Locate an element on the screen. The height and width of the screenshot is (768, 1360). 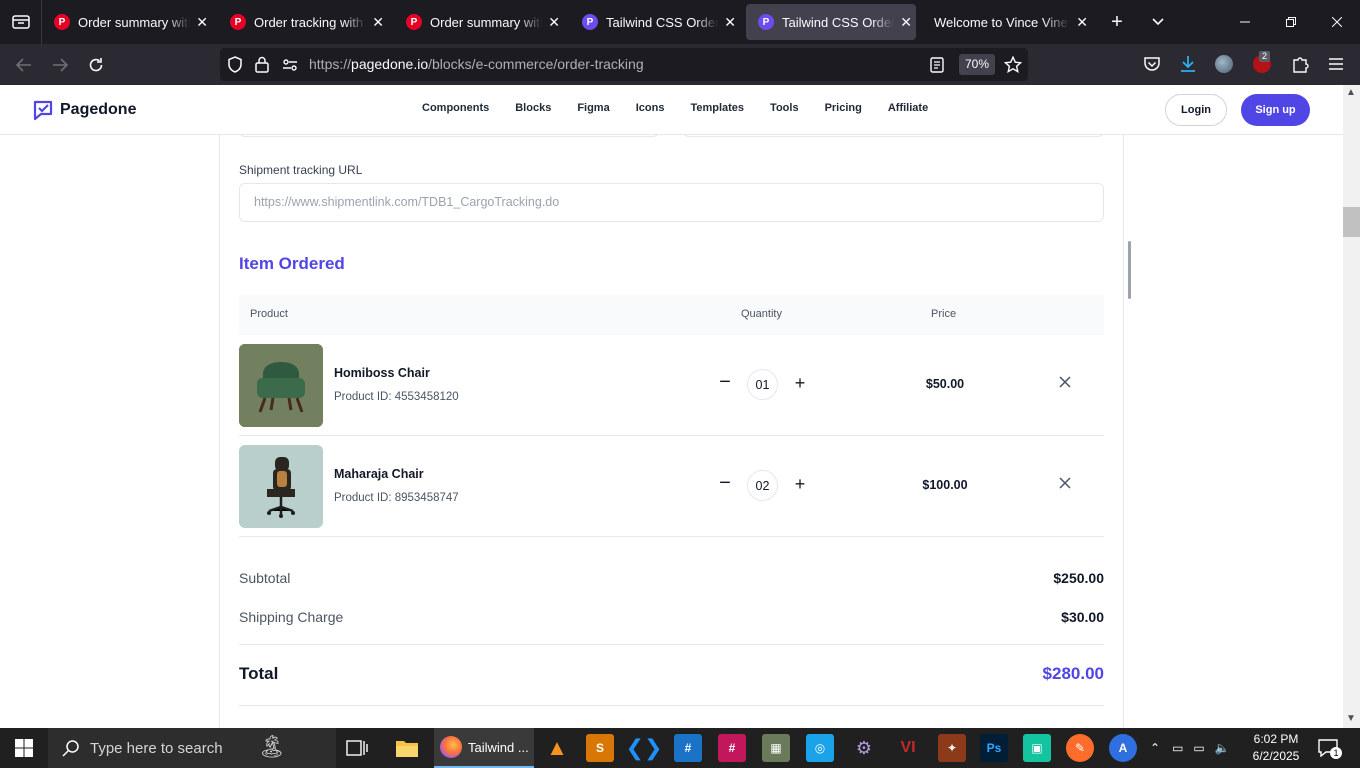
app-icon-6: VI is located at coordinates (908, 748).